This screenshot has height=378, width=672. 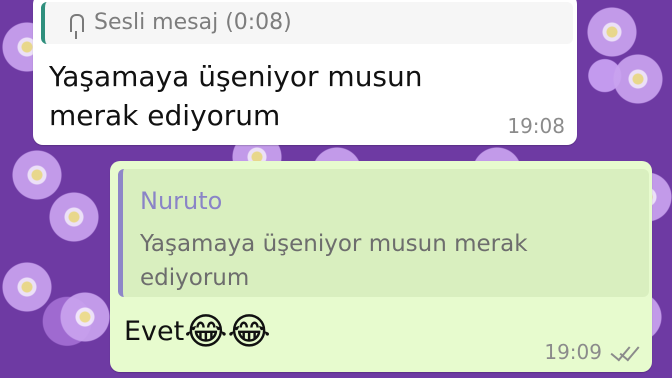 What do you see at coordinates (227, 331) in the screenshot?
I see `laughing-tears-emoji-icon: 😂😂` at bounding box center [227, 331].